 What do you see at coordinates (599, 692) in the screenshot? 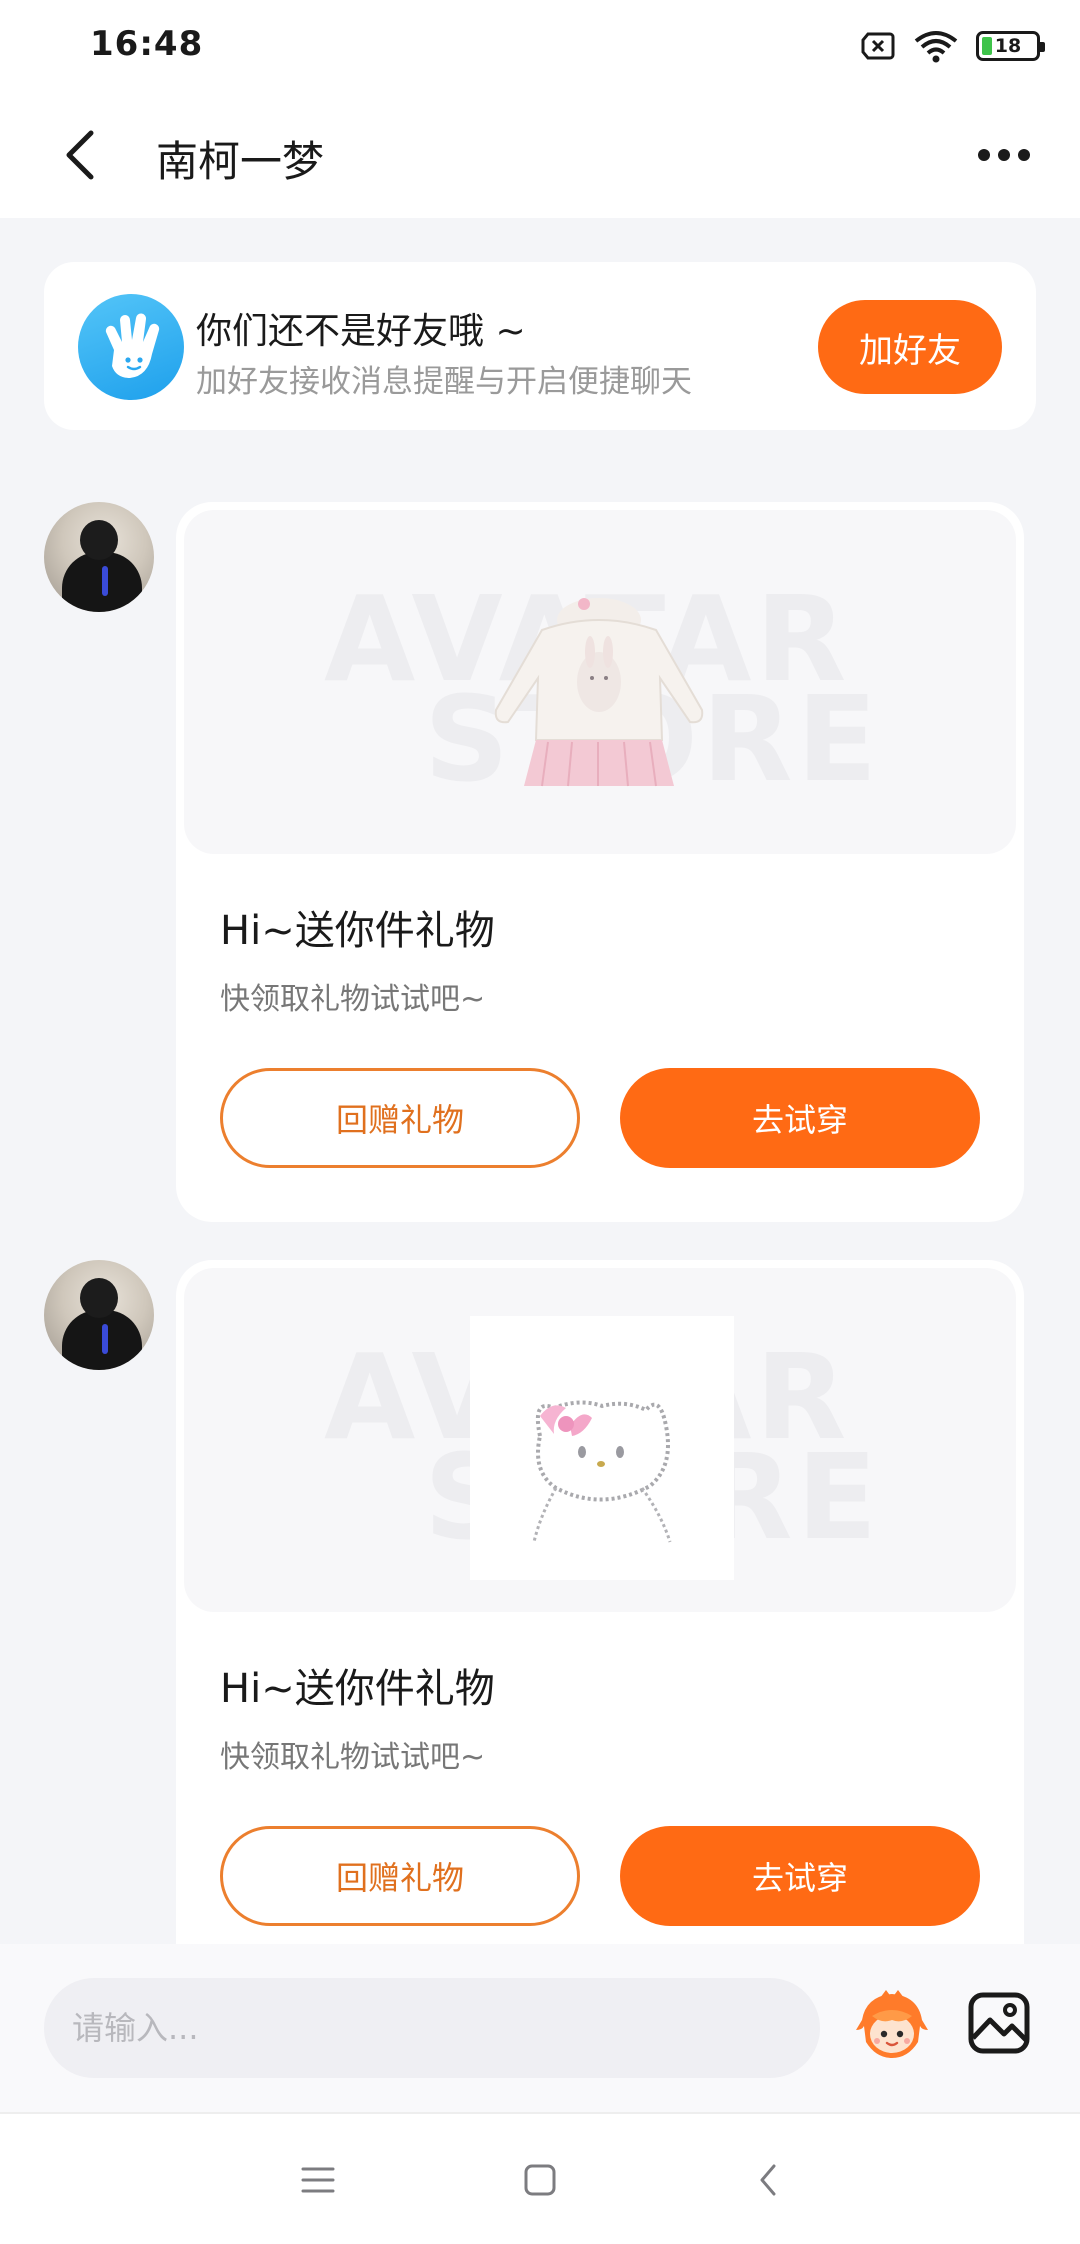
I see `sweater-skirt-outfit` at bounding box center [599, 692].